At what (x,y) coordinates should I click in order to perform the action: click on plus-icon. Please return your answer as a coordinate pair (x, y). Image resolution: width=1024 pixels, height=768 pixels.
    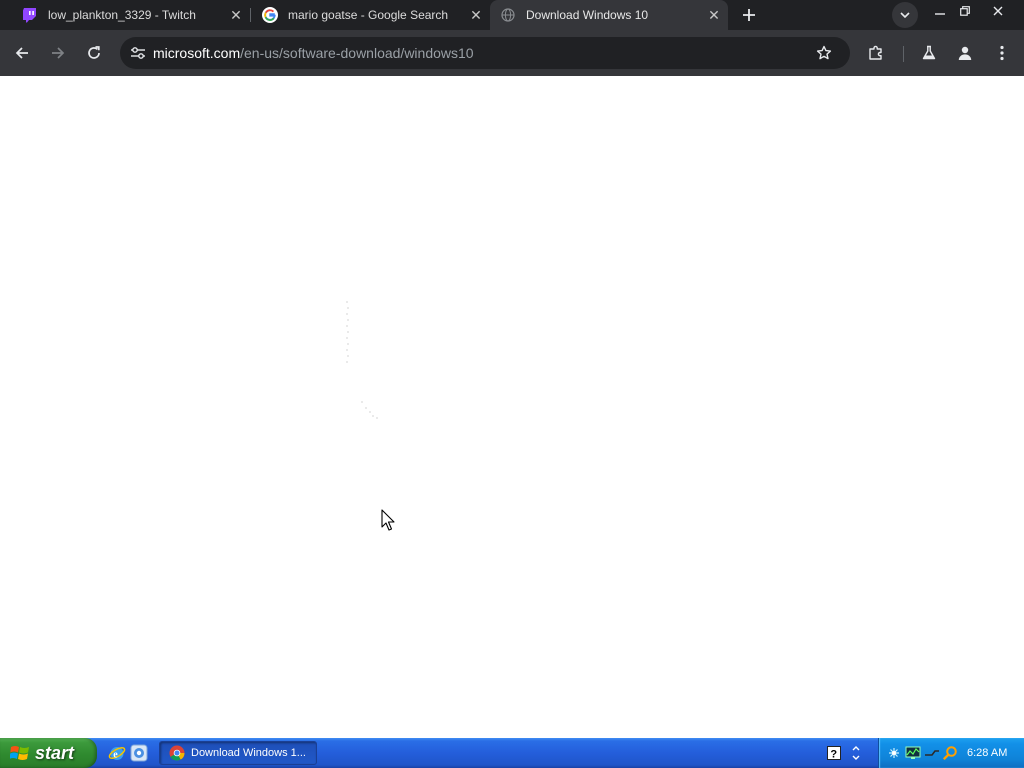
    Looking at the image, I should click on (749, 15).